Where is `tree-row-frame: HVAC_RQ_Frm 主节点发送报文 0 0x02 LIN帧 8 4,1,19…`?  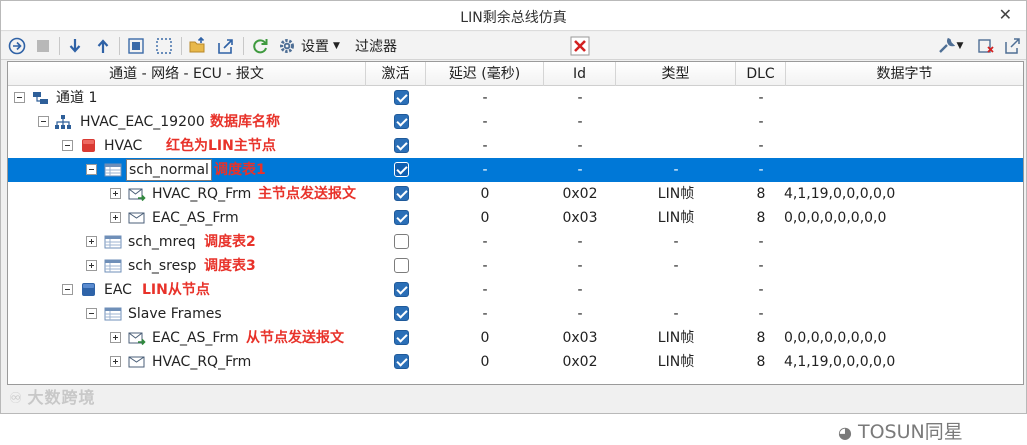 tree-row-frame: HVAC_RQ_Frm 主节点发送报文 0 0x02 LIN帧 8 4,1,19… is located at coordinates (515, 194).